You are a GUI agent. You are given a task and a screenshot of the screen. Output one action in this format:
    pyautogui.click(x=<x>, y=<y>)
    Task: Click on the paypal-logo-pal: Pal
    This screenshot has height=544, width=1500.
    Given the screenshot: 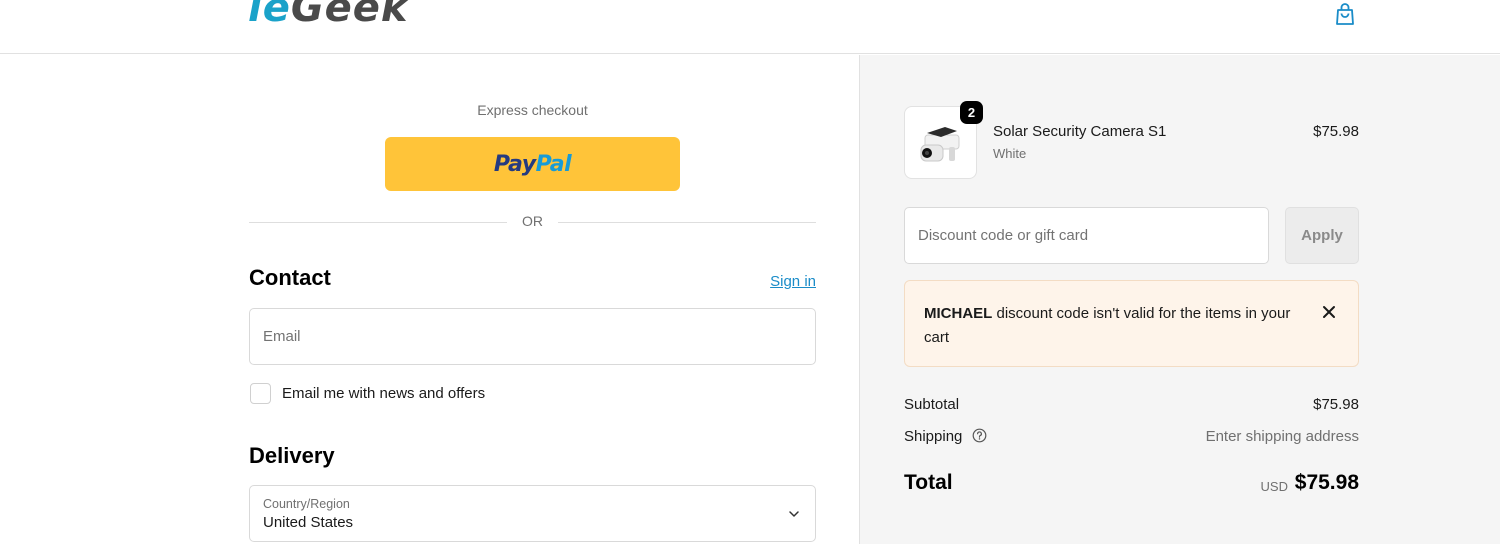 What is the action you would take?
    pyautogui.click(x=553, y=164)
    